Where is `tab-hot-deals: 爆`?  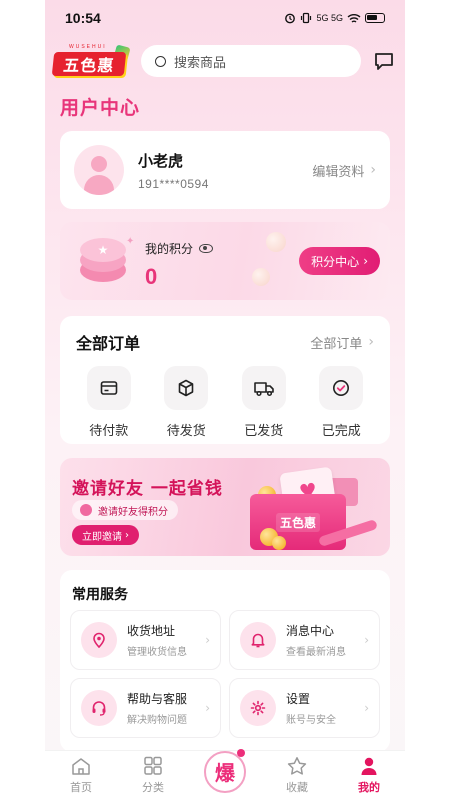 tab-hot-deals: 爆 is located at coordinates (225, 772).